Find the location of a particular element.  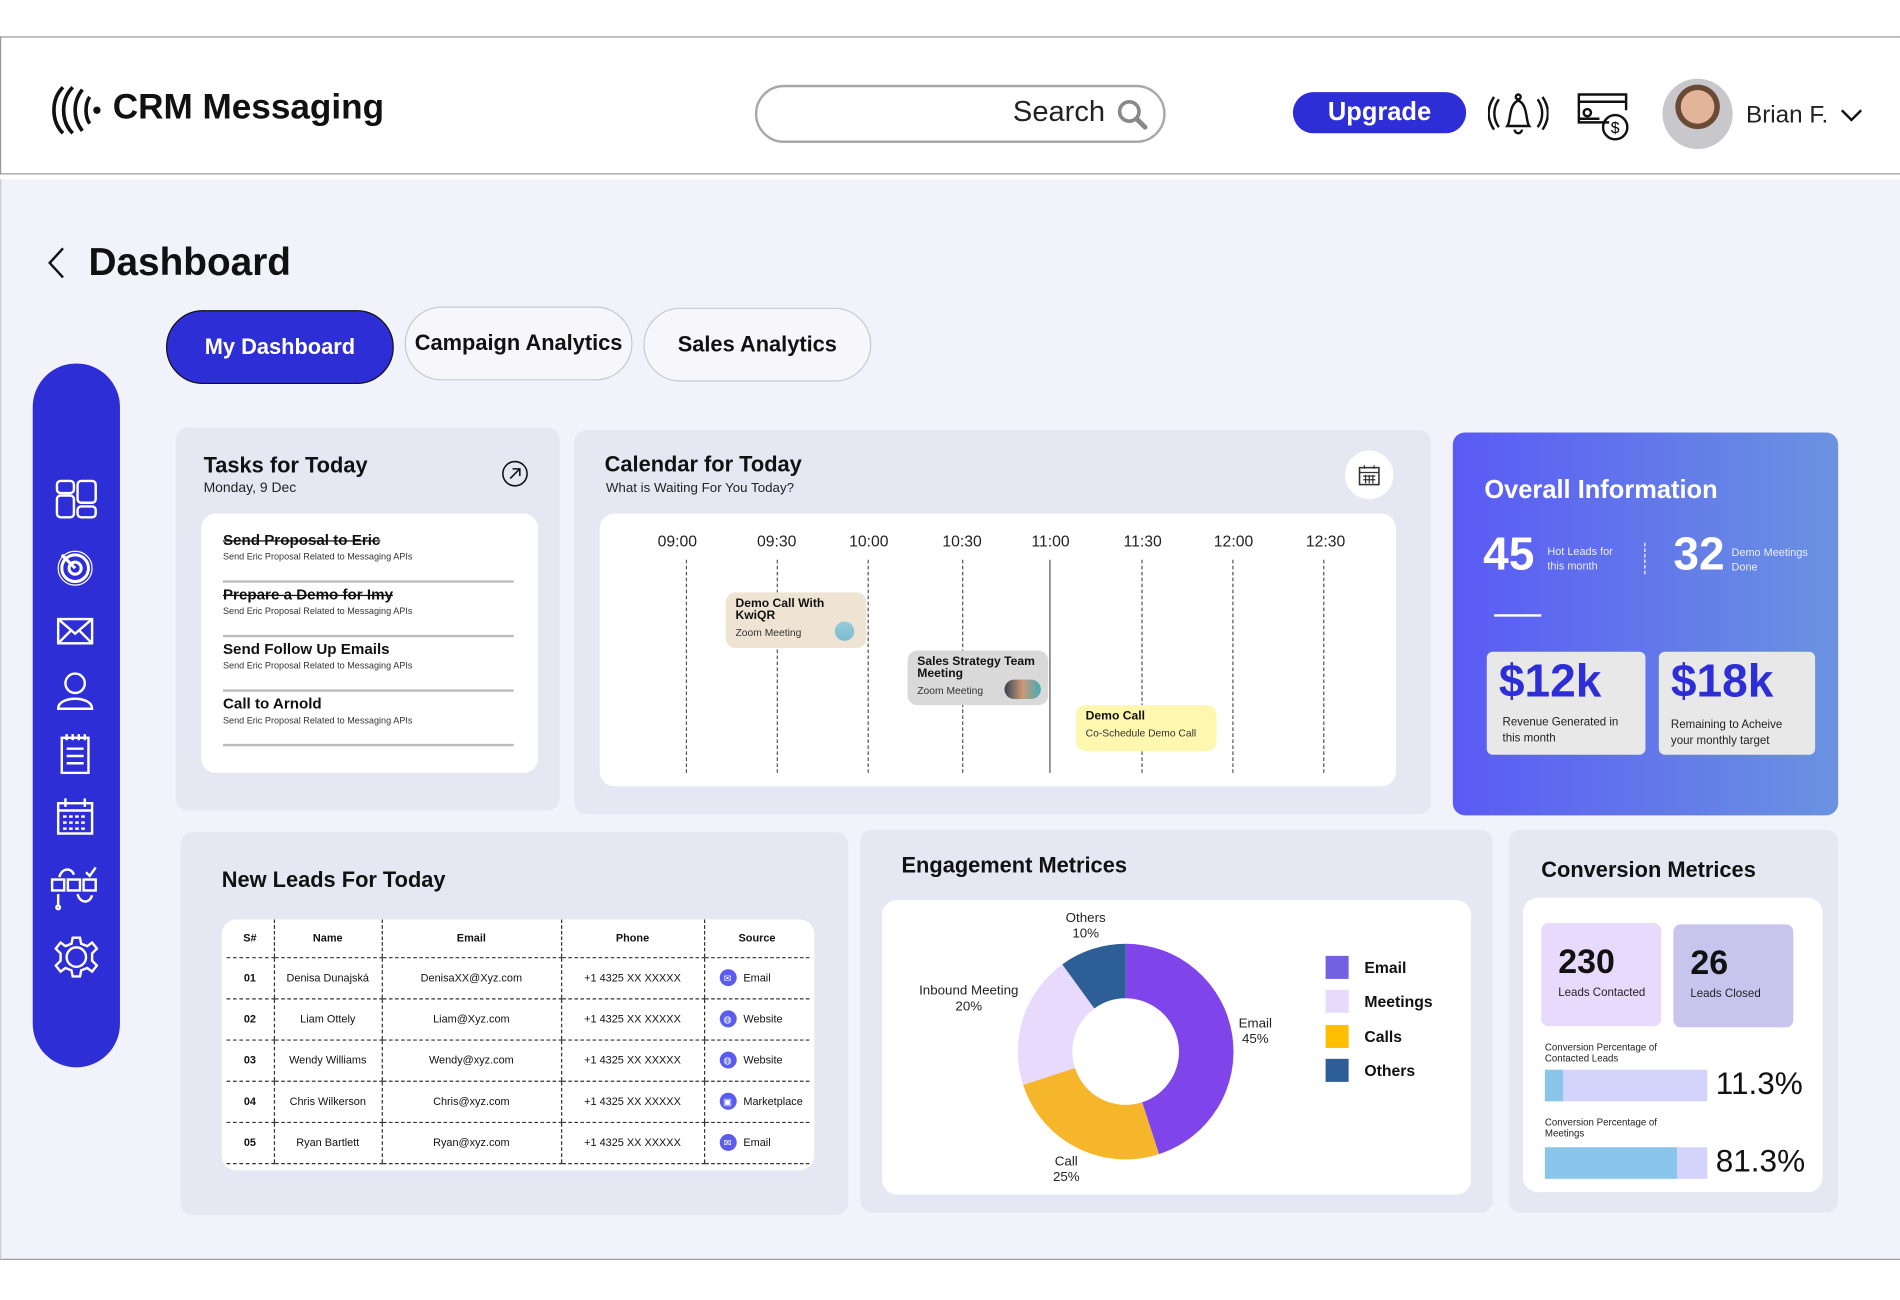

calendar-subtitle: What is Waiting For You Today? is located at coordinates (700, 488).